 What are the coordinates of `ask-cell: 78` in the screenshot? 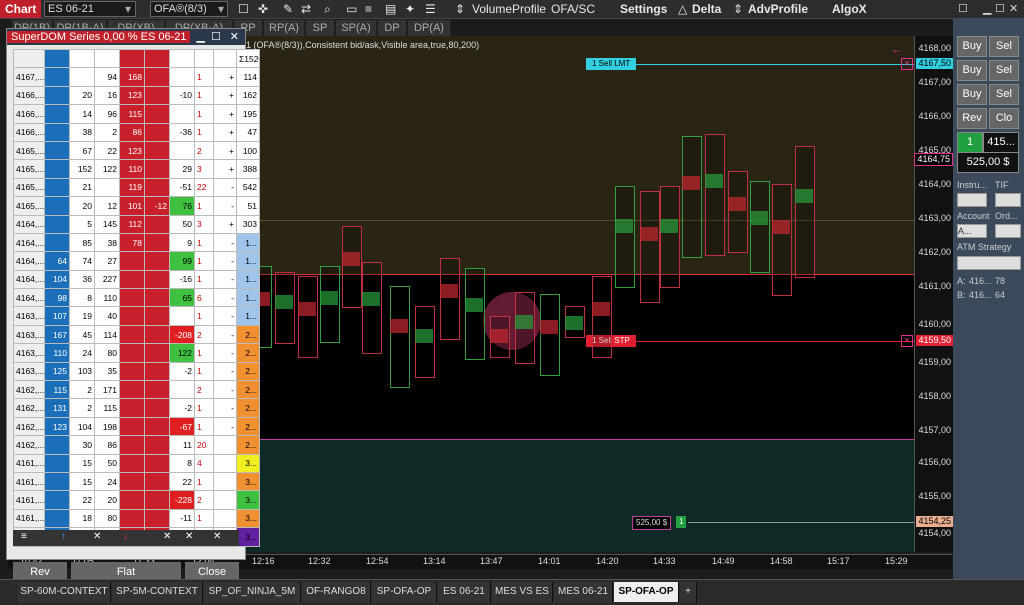 It's located at (132, 242).